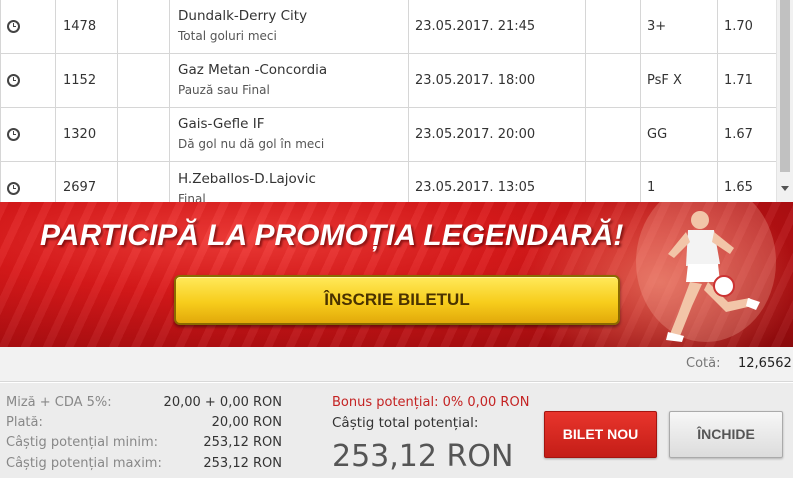 The image size is (793, 478). Describe the element at coordinates (82, 442) in the screenshot. I see `min-win-label: Câștig potențial minim:` at that location.